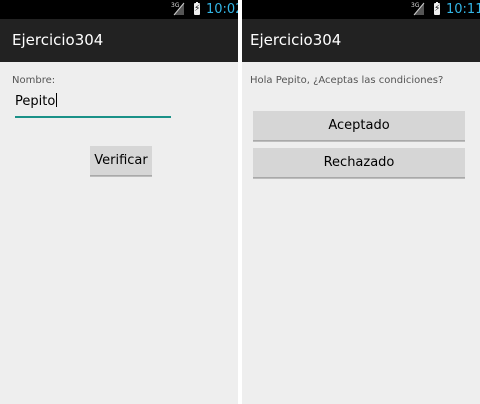 This screenshot has height=404, width=480. I want to click on question-text: Hola Pepito, ¿Aceptas las condiciones?, so click(347, 80).